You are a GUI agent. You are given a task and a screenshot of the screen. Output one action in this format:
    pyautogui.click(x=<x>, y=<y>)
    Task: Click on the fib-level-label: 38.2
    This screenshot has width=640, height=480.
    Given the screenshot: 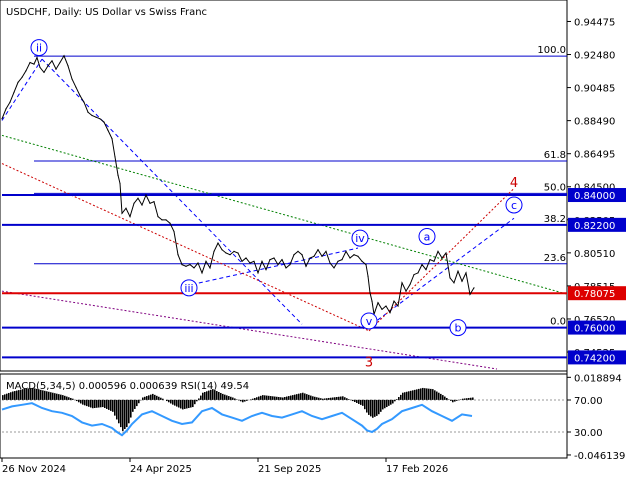 What is the action you would take?
    pyautogui.click(x=555, y=219)
    